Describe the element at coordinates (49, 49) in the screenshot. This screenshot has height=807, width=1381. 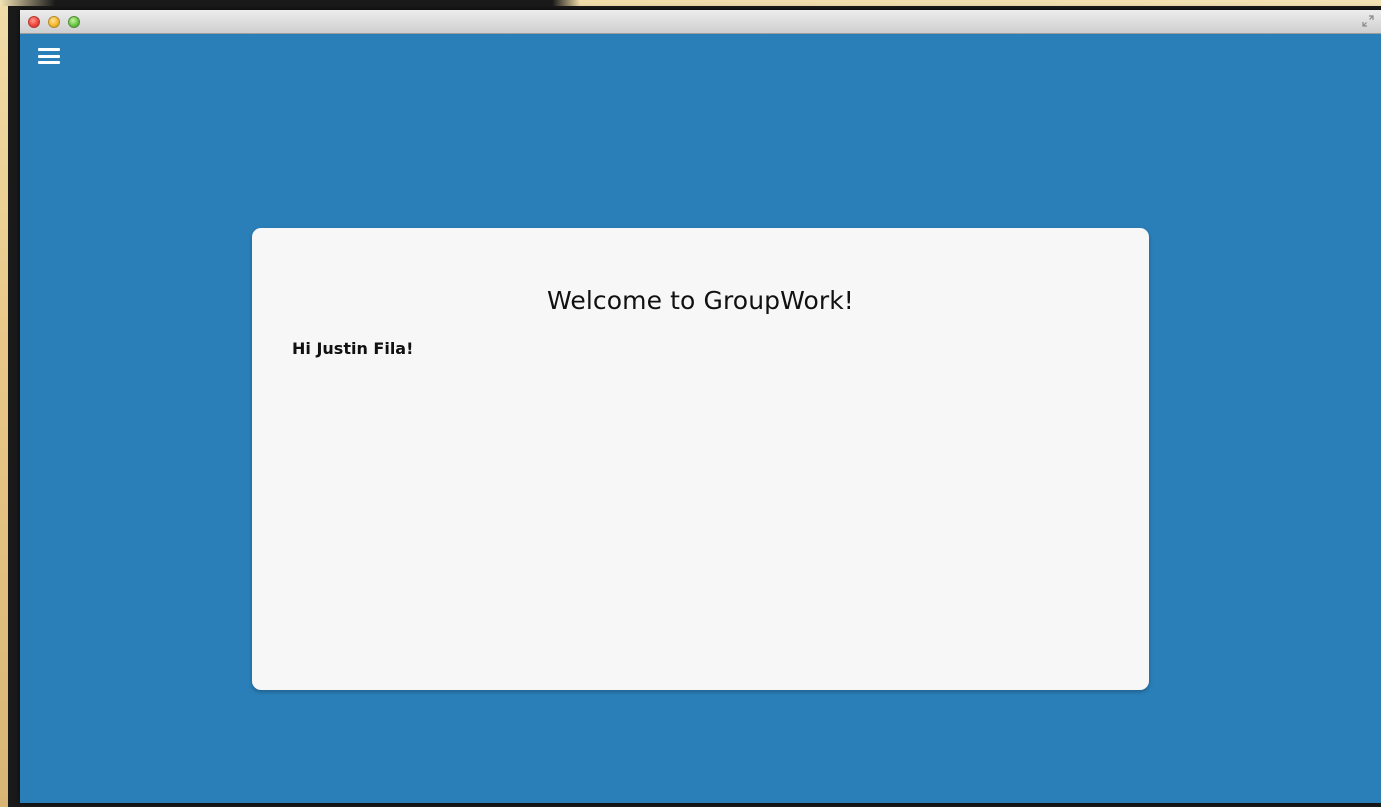
I see `menu-bar-top` at that location.